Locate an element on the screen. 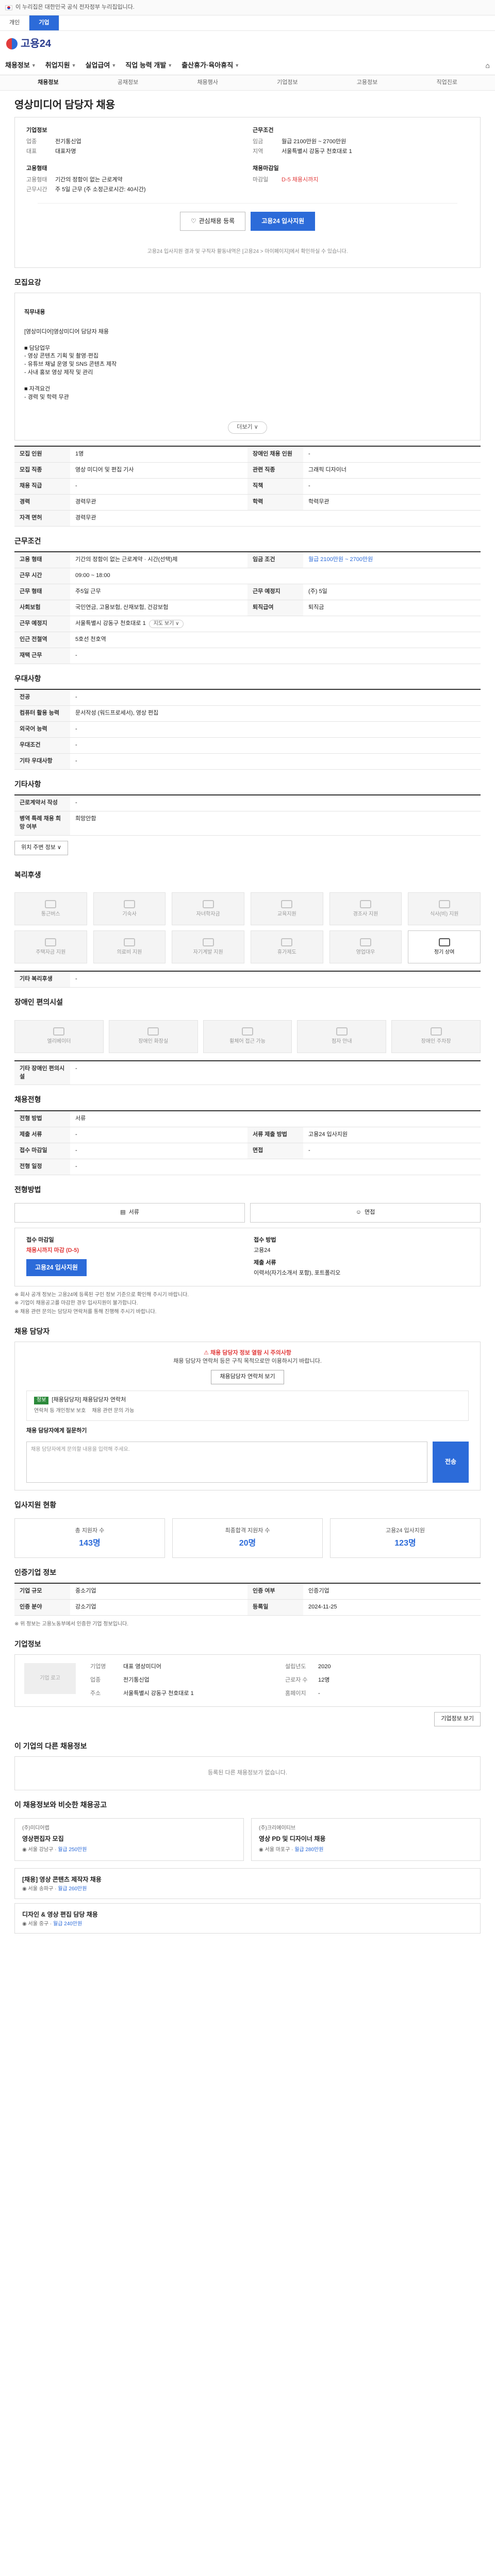 This screenshot has width=495, height=2576. table-row: 모집 직종 영상 미디어 및 편집 기사 관련 직종 그래픽 디자이너 is located at coordinates (247, 471).